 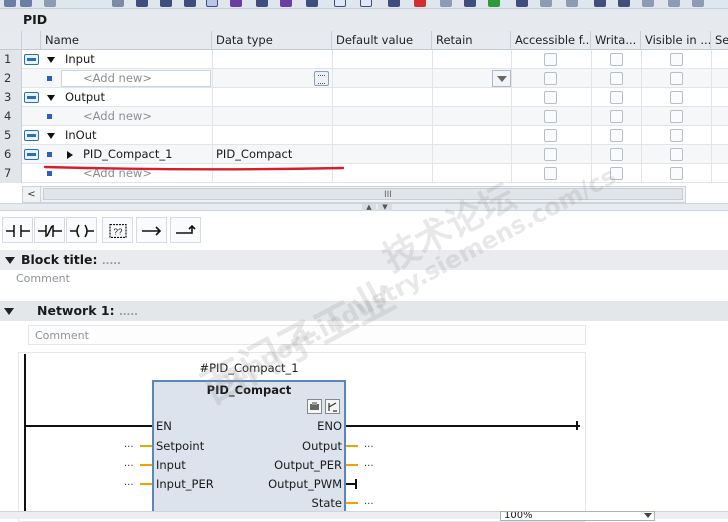 I want to click on name-cell: PID_Compact_1, so click(x=127, y=154).